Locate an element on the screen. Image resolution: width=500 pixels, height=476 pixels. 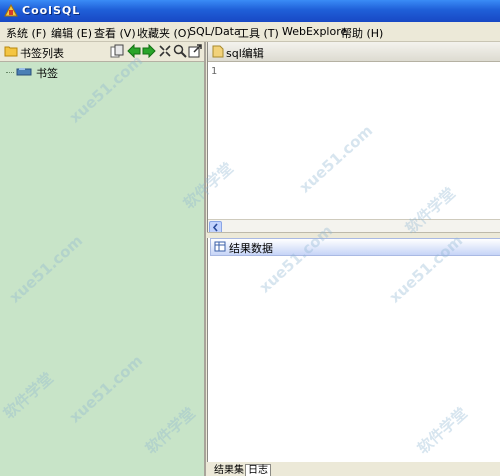
bookmark-panel-title: 书签列表 is located at coordinates (42, 53).